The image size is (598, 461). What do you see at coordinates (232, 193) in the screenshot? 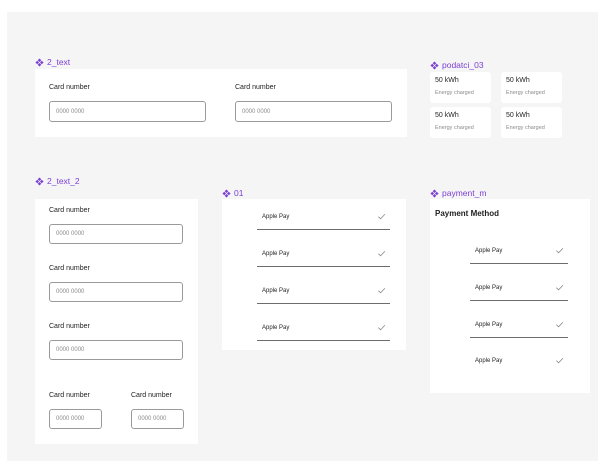
I see `component-label-01: 01` at bounding box center [232, 193].